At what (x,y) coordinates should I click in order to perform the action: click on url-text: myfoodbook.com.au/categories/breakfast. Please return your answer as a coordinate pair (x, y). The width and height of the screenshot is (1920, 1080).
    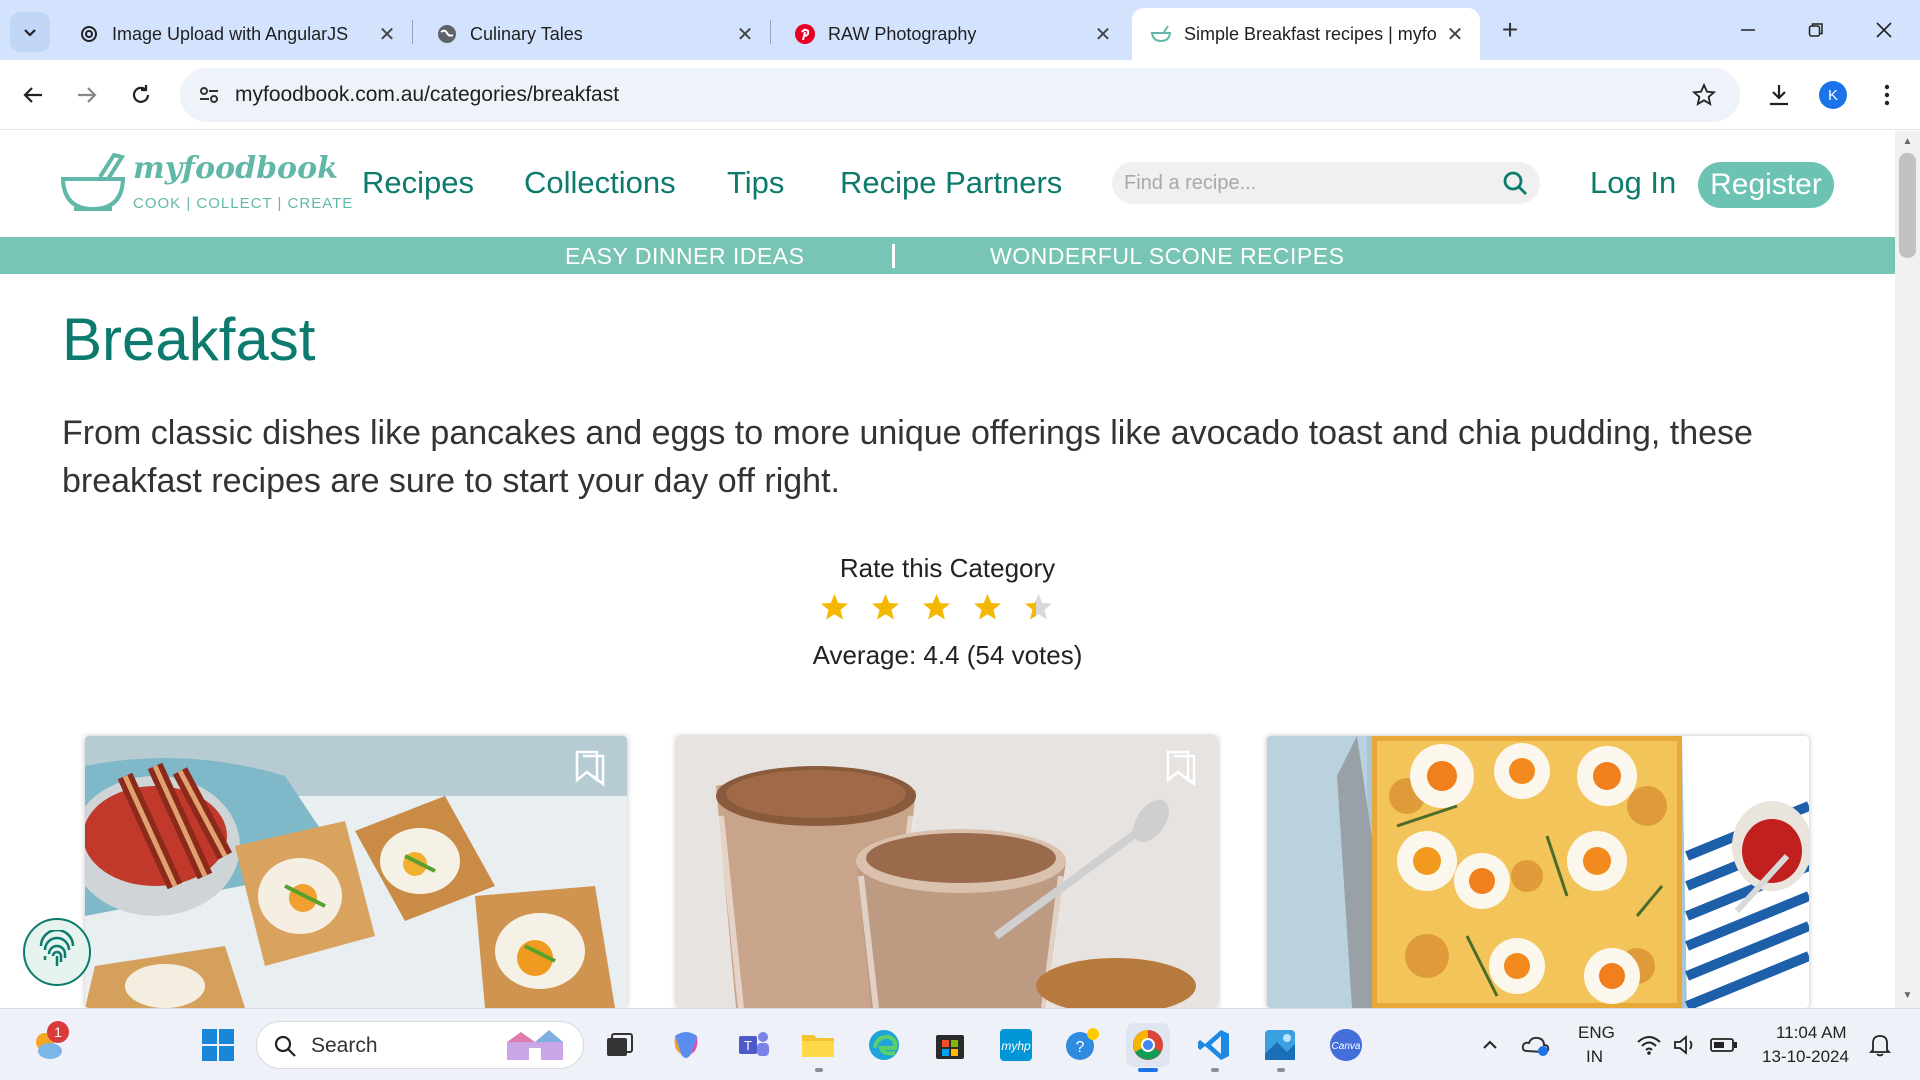
    Looking at the image, I should click on (427, 94).